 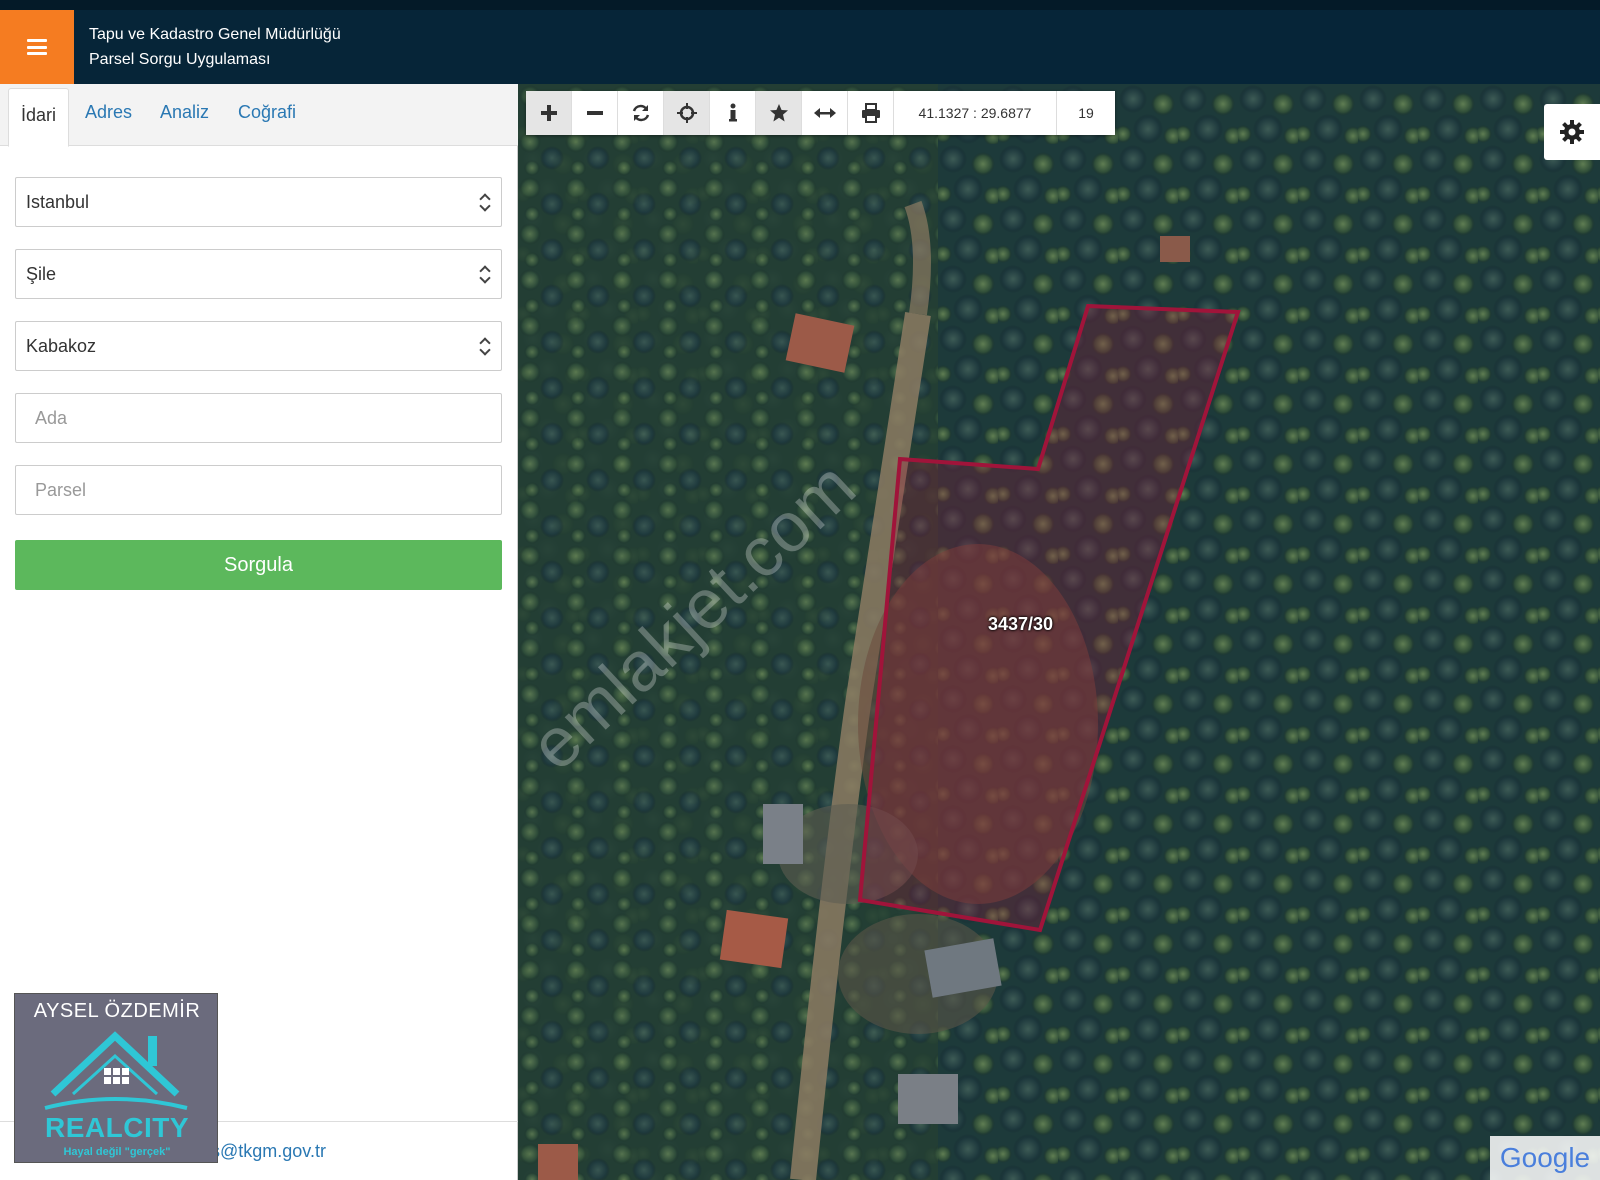 I want to click on crosshair-icon, so click(x=686, y=113).